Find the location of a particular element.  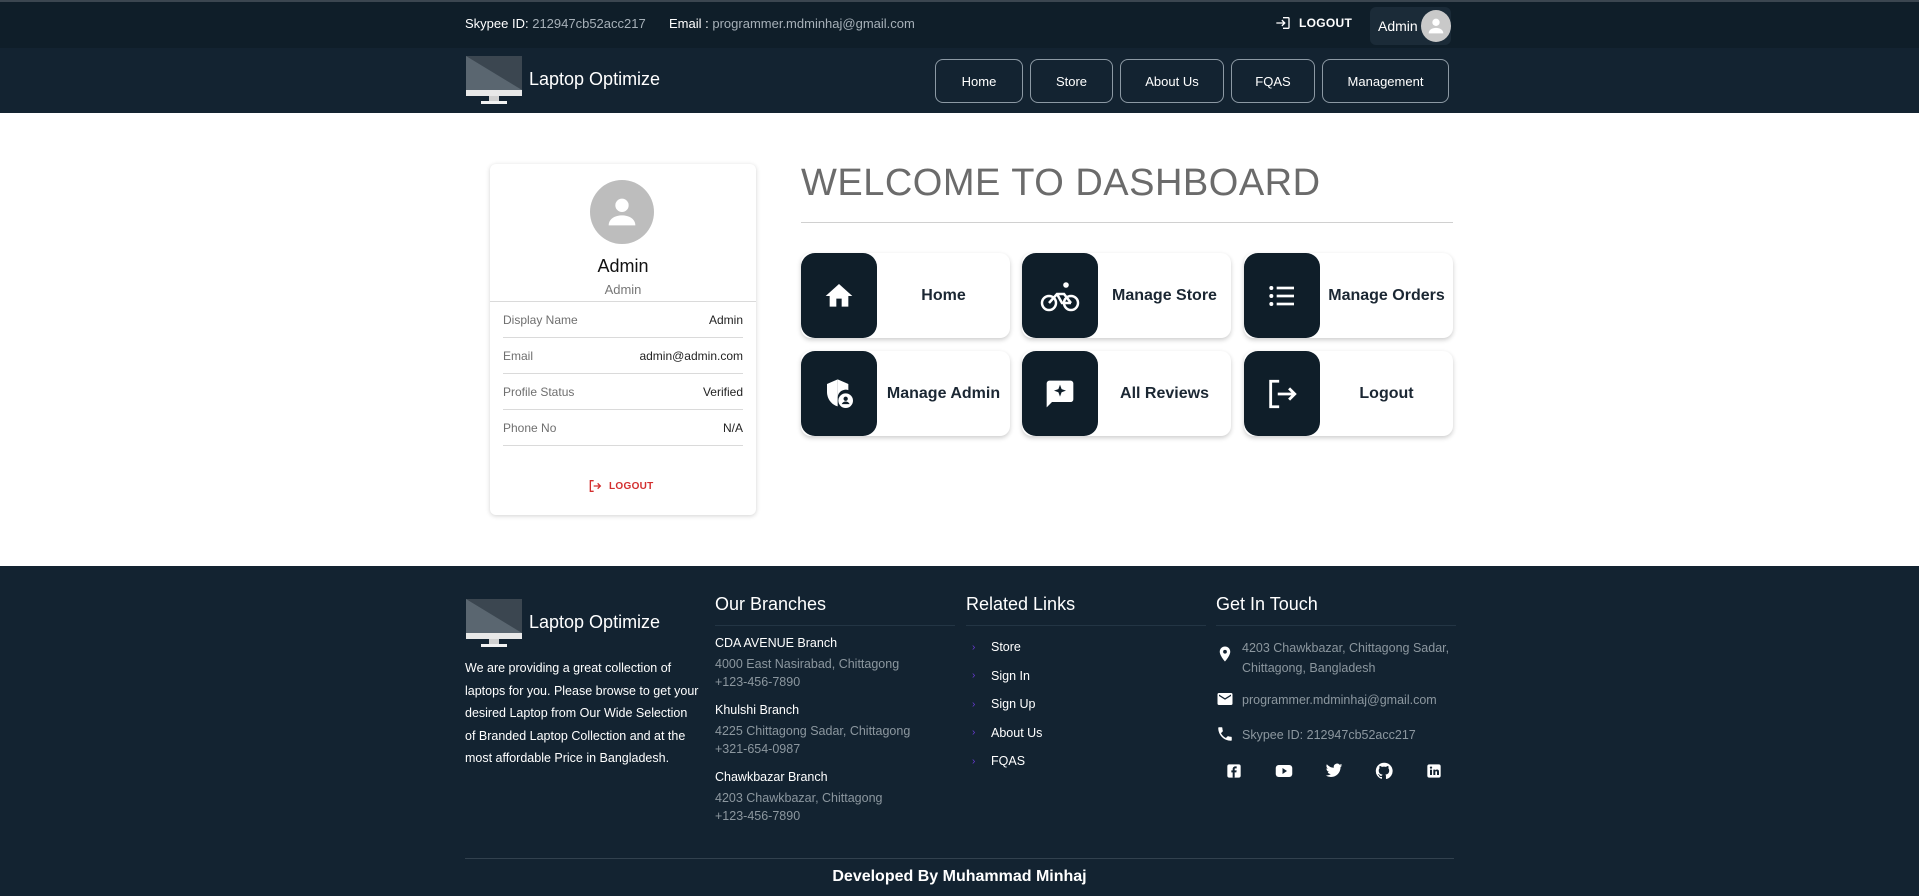

contact-heading: Get In Touch is located at coordinates (1267, 604).